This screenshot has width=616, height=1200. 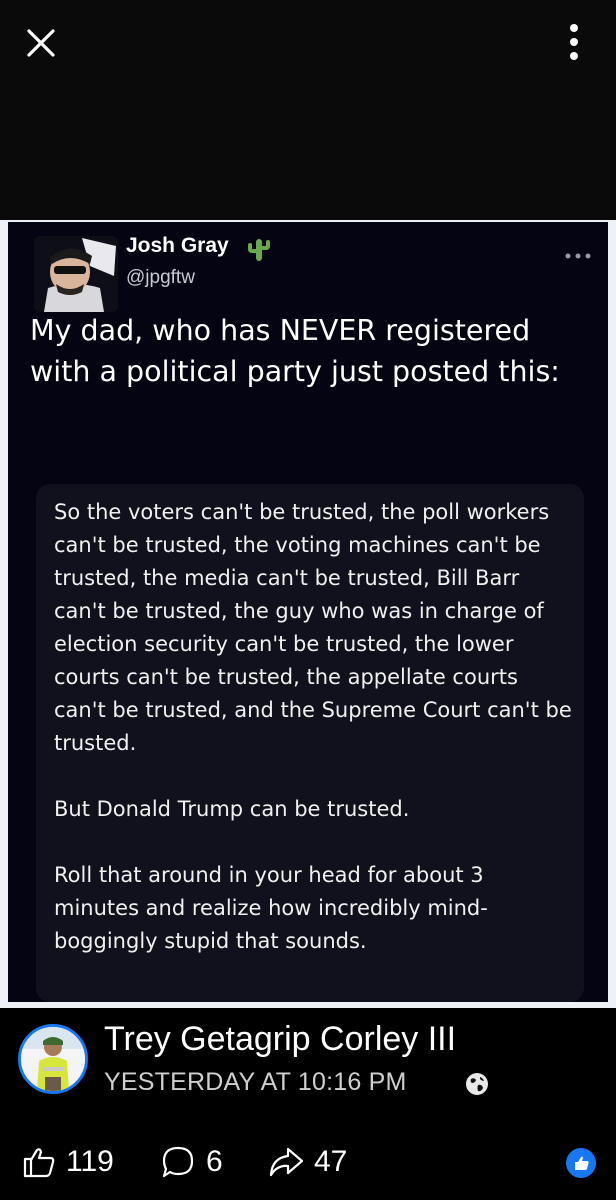 I want to click on share-button: 47, so click(x=307, y=1162).